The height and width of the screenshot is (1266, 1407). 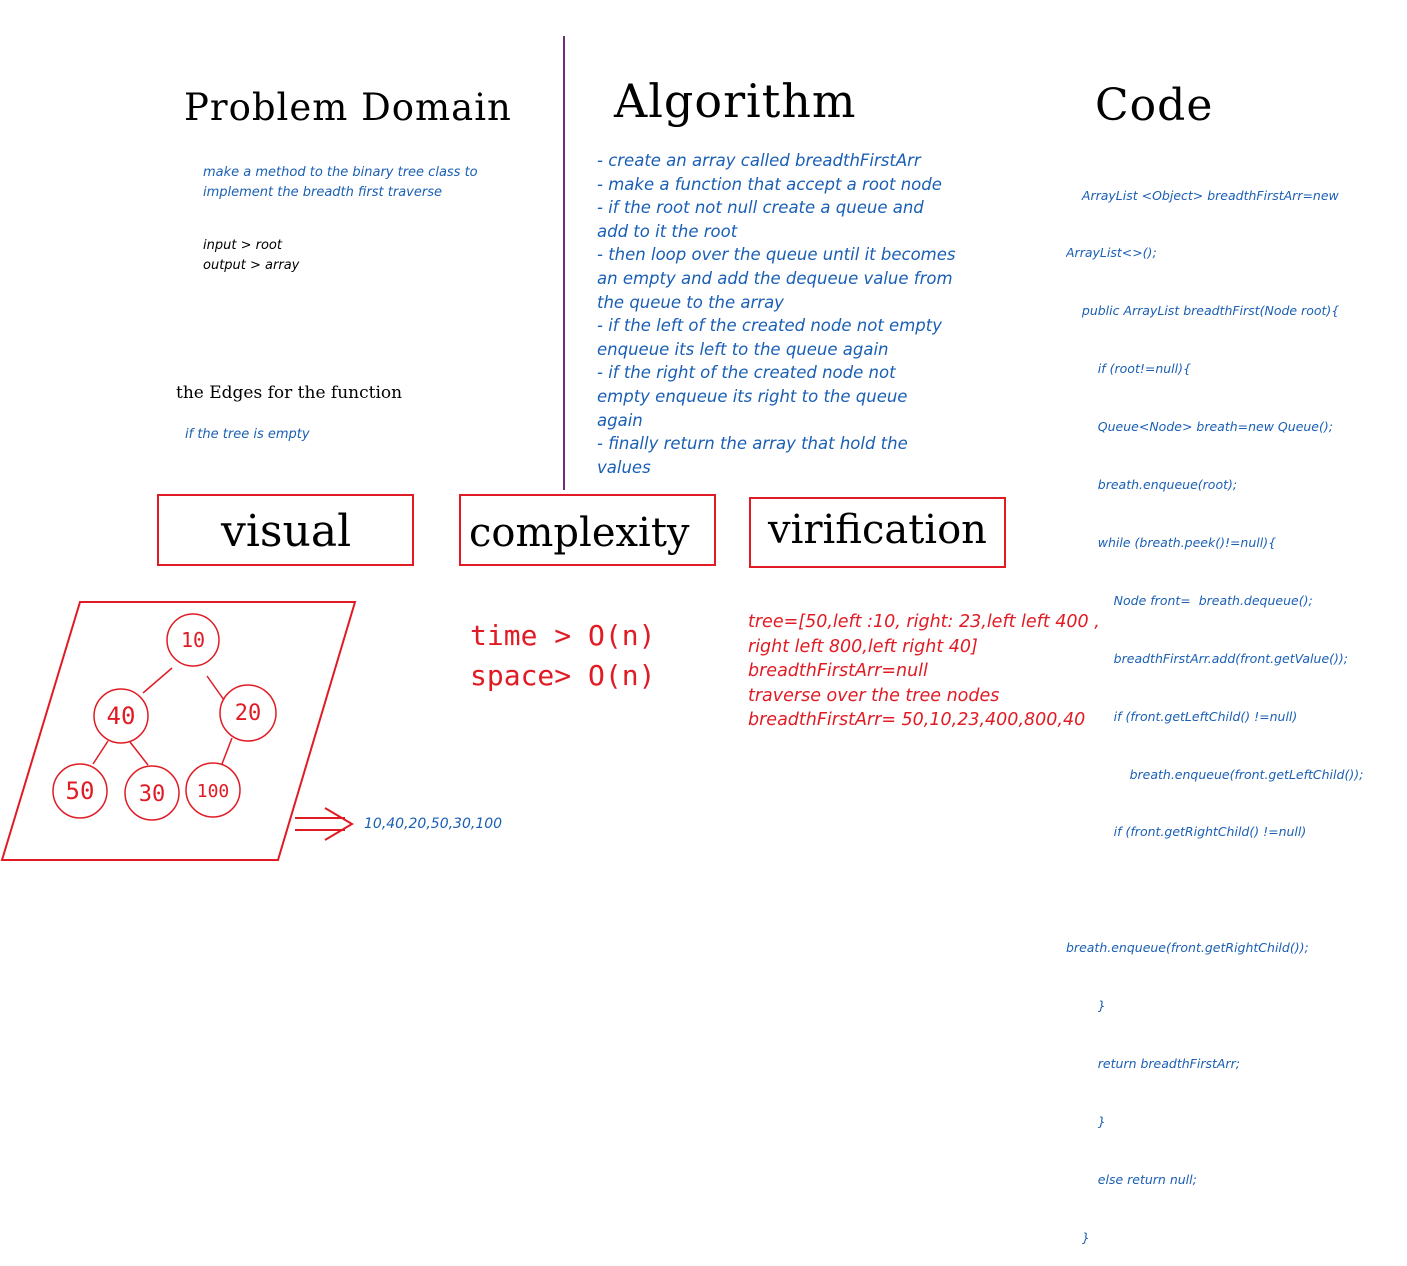 I want to click on result-arrow-icon, so click(x=324, y=824).